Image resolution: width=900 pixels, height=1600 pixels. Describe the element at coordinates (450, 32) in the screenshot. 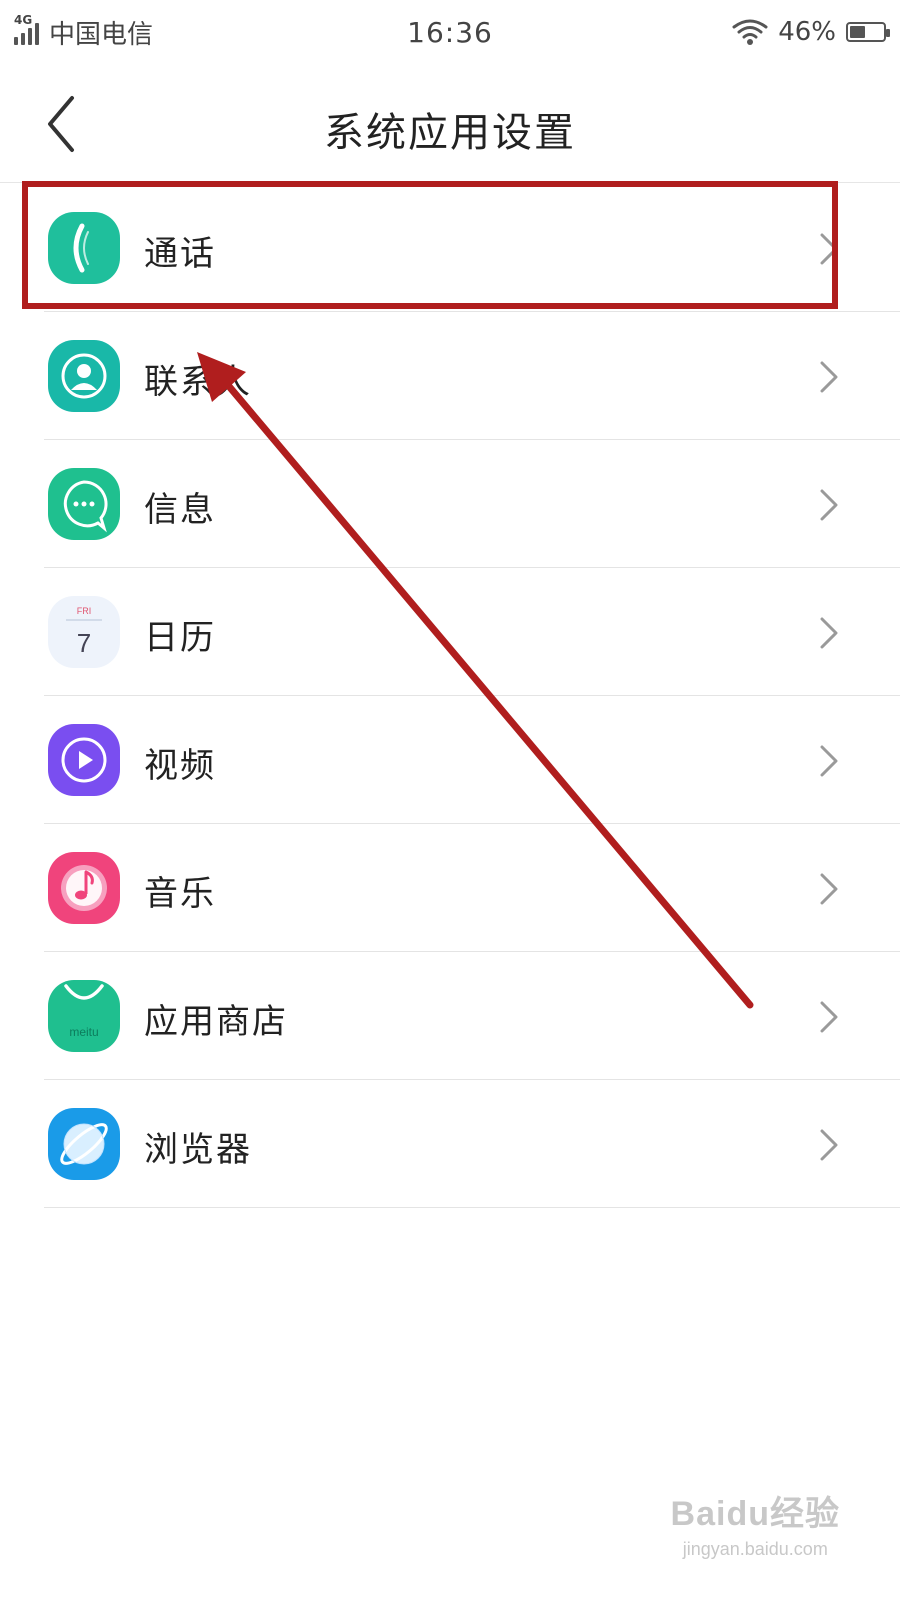

I see `status-bar: 4G 中国电信 16:36 46%` at that location.